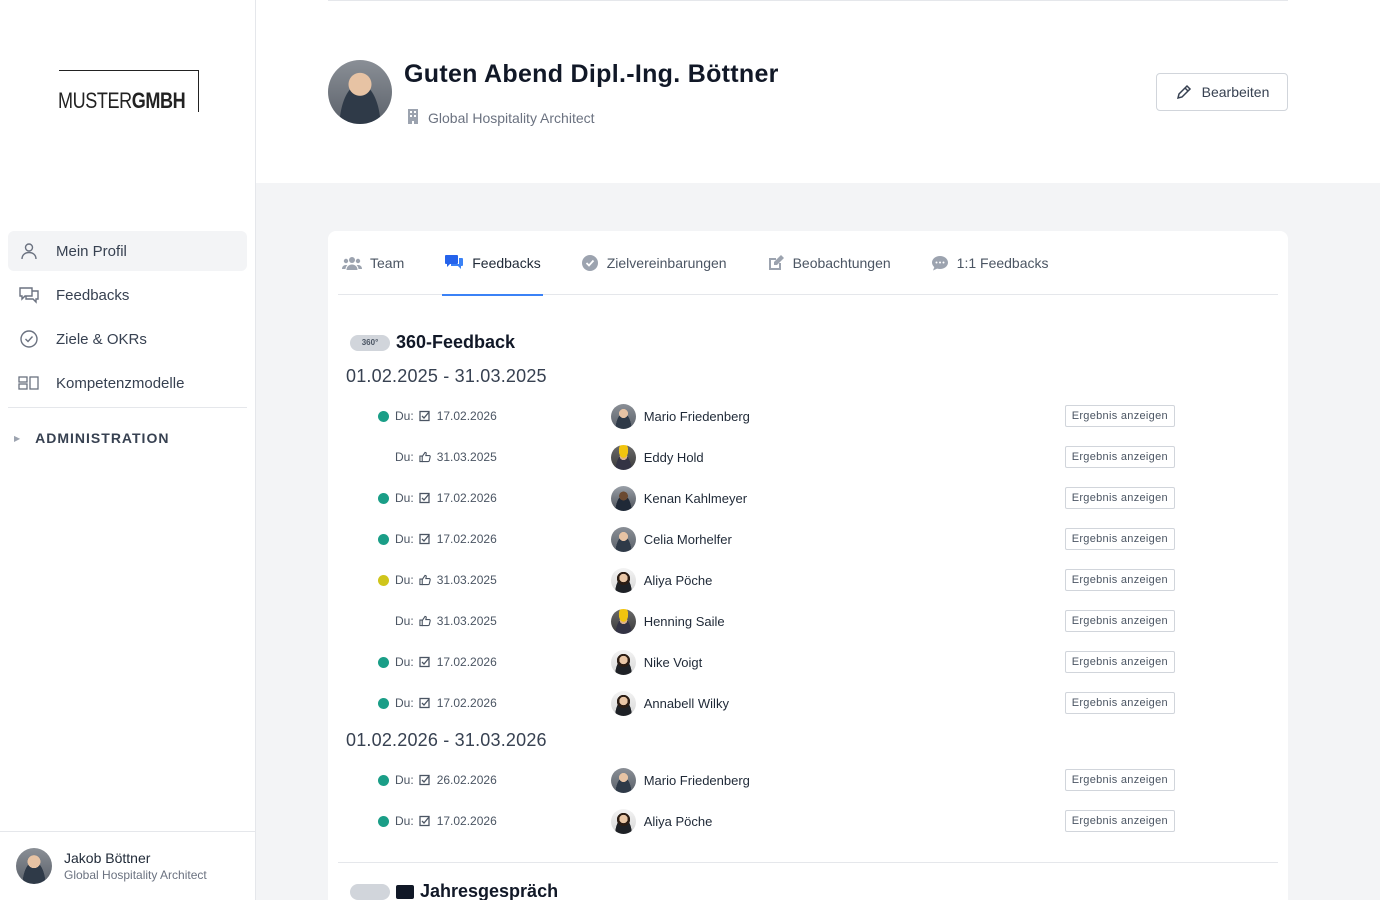  What do you see at coordinates (837, 703) in the screenshot?
I see `feedback-person: Annabell Wilky` at bounding box center [837, 703].